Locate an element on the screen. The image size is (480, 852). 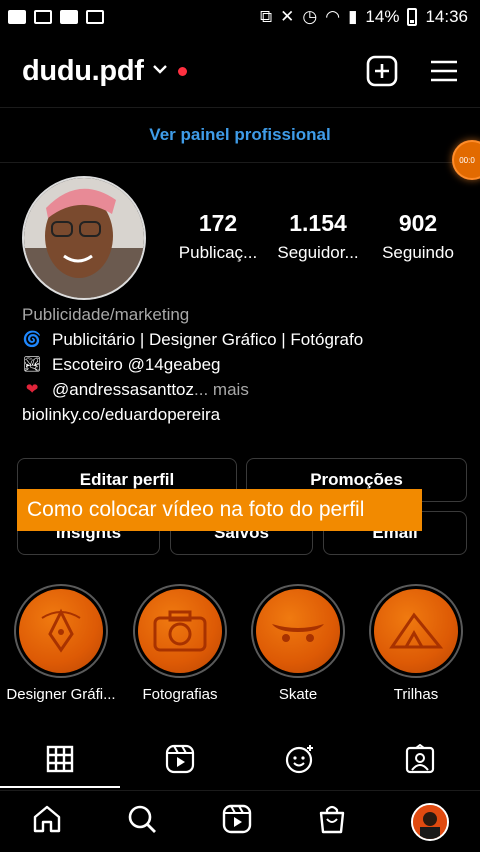
profile-nav-avatar is located at coordinates (429, 821).